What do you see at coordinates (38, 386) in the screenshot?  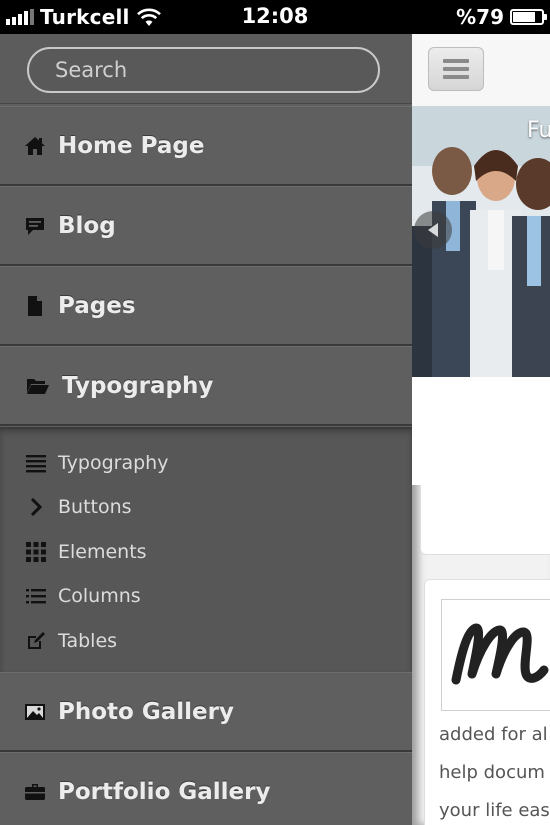 I see `folder-open-icon` at bounding box center [38, 386].